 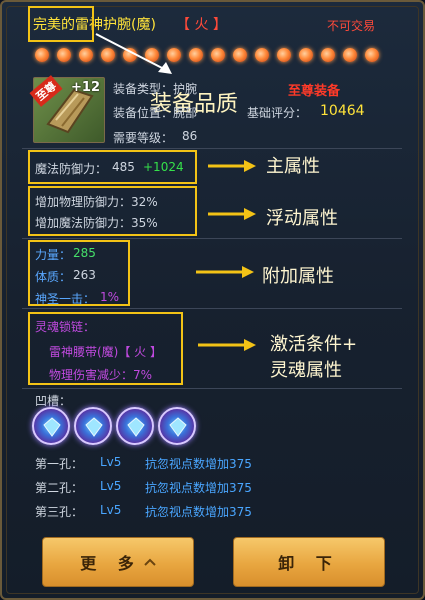 What do you see at coordinates (85, 87) in the screenshot?
I see `enhance-level: +12` at bounding box center [85, 87].